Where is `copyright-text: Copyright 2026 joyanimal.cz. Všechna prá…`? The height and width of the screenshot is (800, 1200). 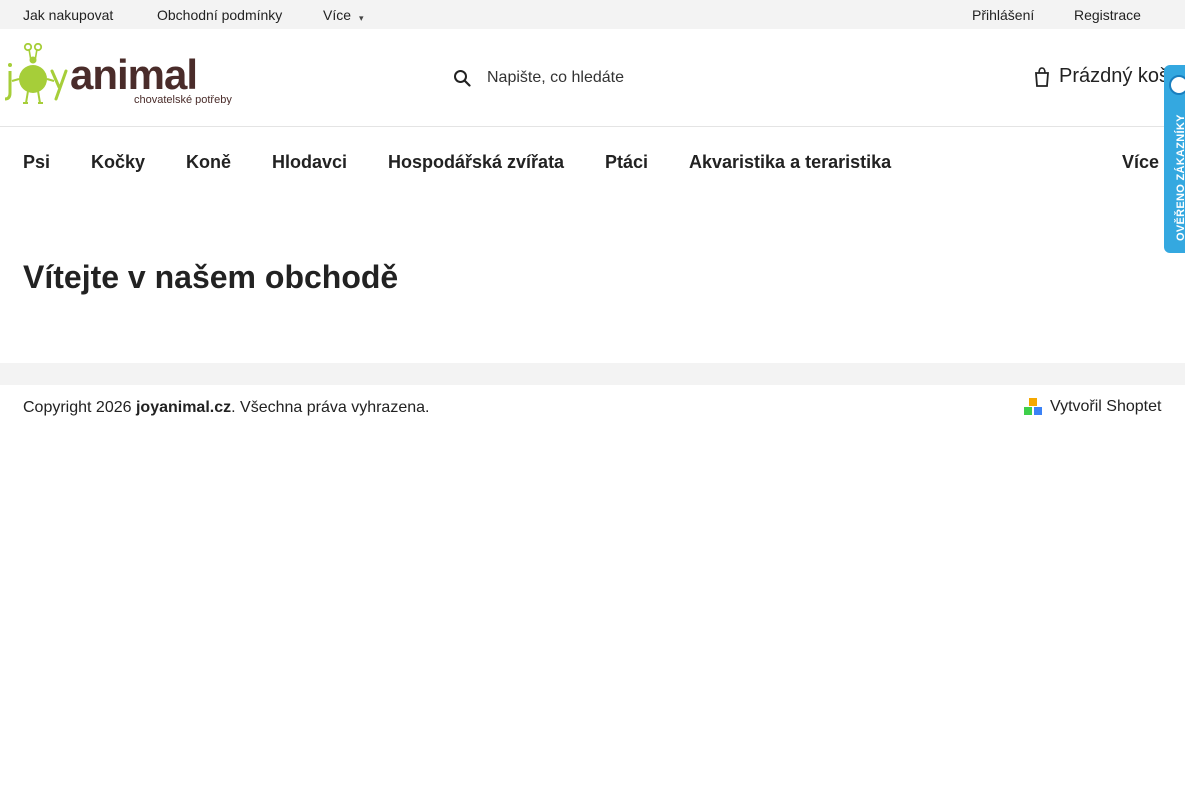 copyright-text: Copyright 2026 joyanimal.cz. Všechna prá… is located at coordinates (226, 408).